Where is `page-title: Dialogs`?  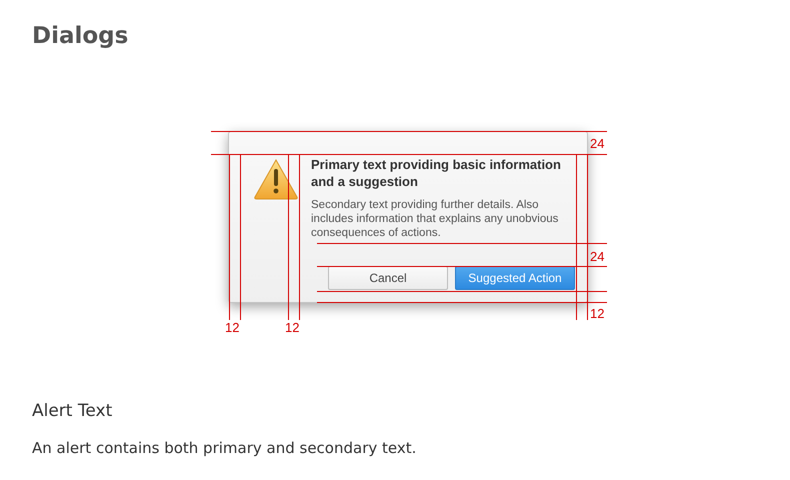
page-title: Dialogs is located at coordinates (79, 36).